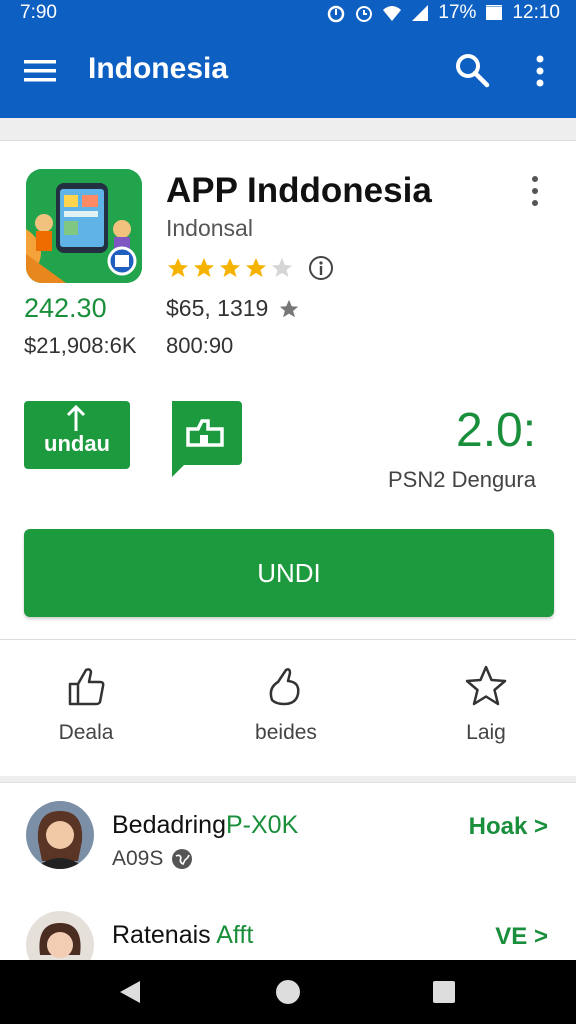 The height and width of the screenshot is (1024, 576). Describe the element at coordinates (38, 12) in the screenshot. I see `status-time-left: 7:90` at that location.